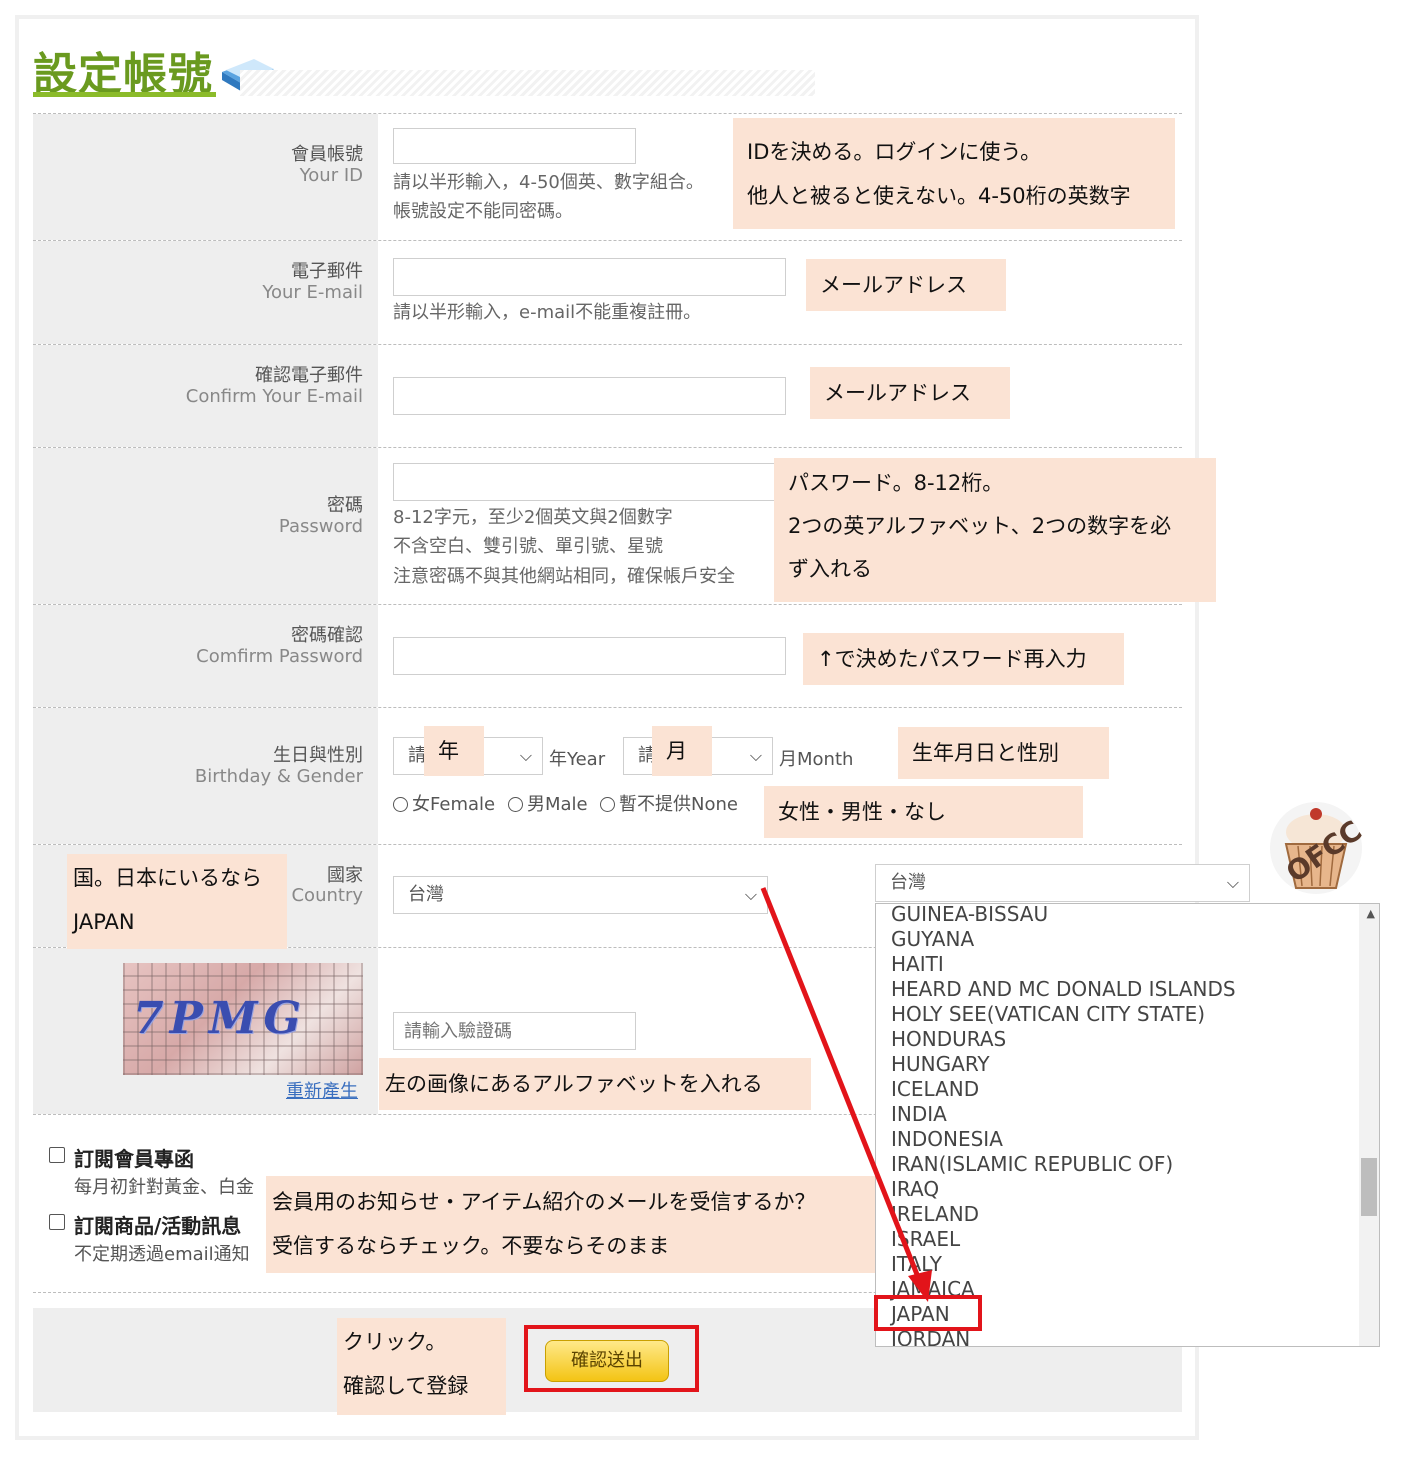 The height and width of the screenshot is (1459, 1405). Describe the element at coordinates (528, 546) in the screenshot. I see `password-hint-2: 不含空白、雙引號、單引號、星號` at that location.